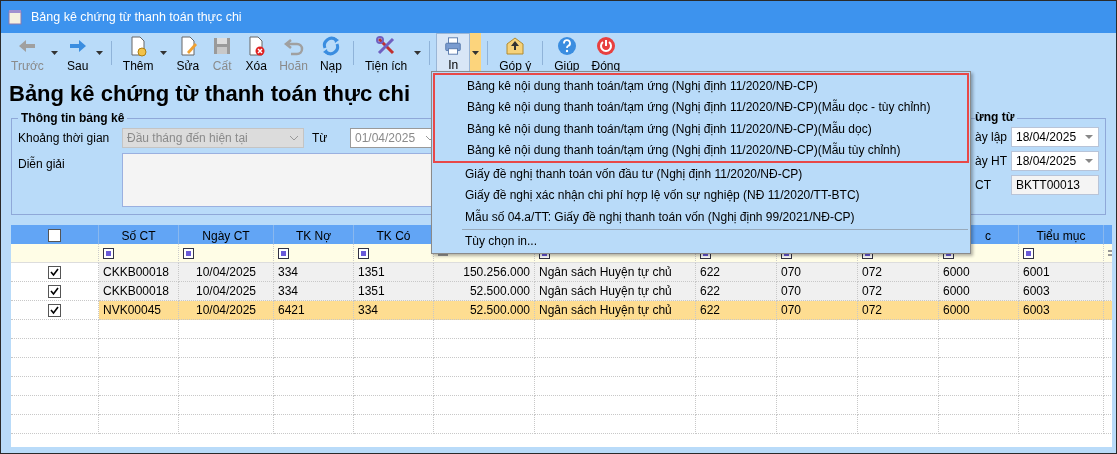 This screenshot has width=1117, height=454. What do you see at coordinates (136, 17) in the screenshot?
I see `window-title: Bảng kê chứng từ thanh toán thực chi` at bounding box center [136, 17].